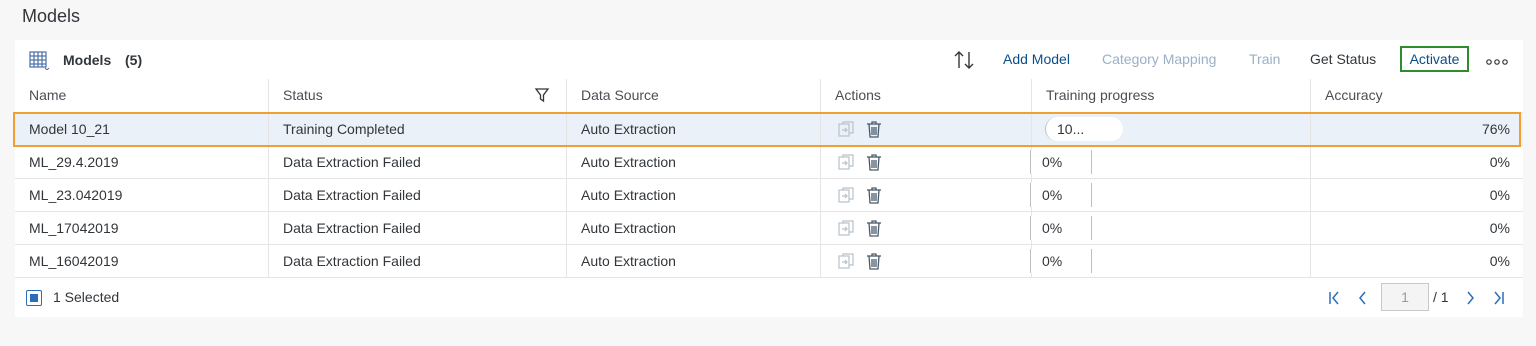  Describe the element at coordinates (1434, 59) in the screenshot. I see `activate-button: Activate` at that location.